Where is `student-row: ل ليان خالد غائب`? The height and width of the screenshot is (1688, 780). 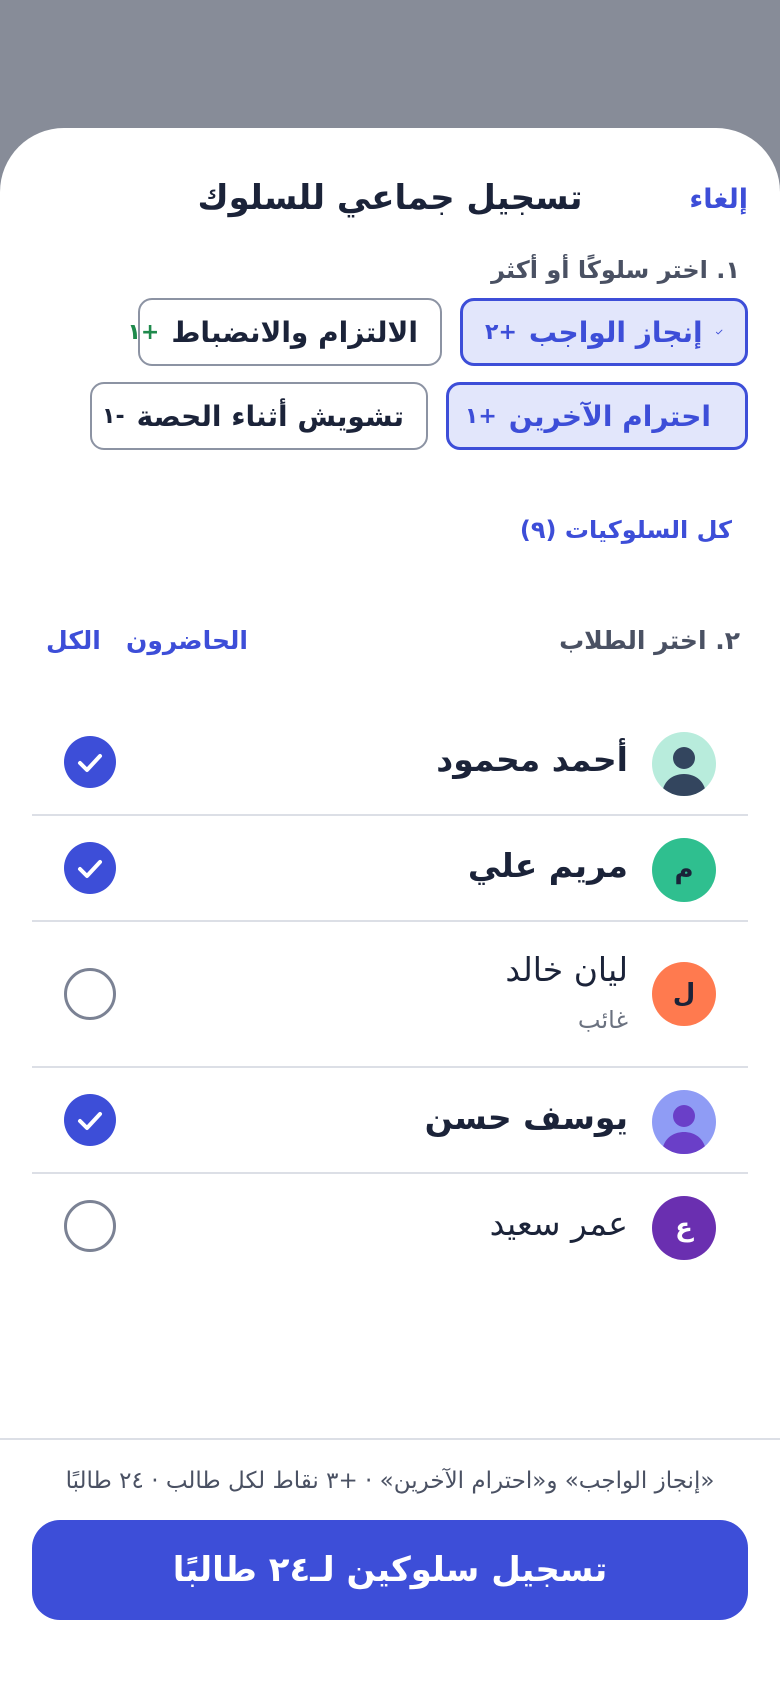
student-row: ل ليان خالد غائب is located at coordinates (390, 995).